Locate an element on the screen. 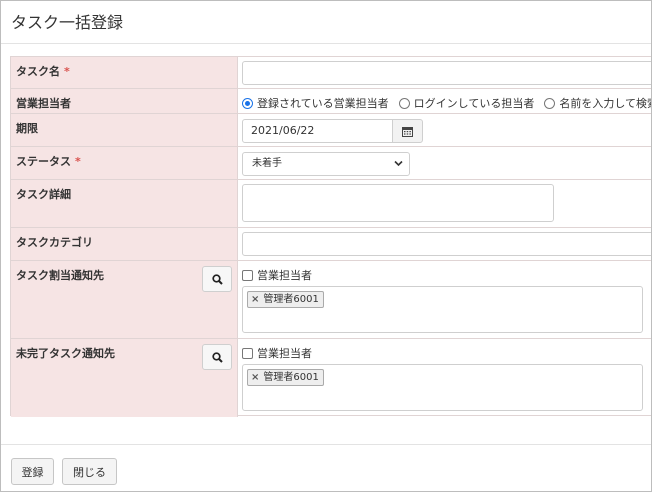 The width and height of the screenshot is (652, 492). row-task-name: タスク名 * is located at coordinates (331, 73).